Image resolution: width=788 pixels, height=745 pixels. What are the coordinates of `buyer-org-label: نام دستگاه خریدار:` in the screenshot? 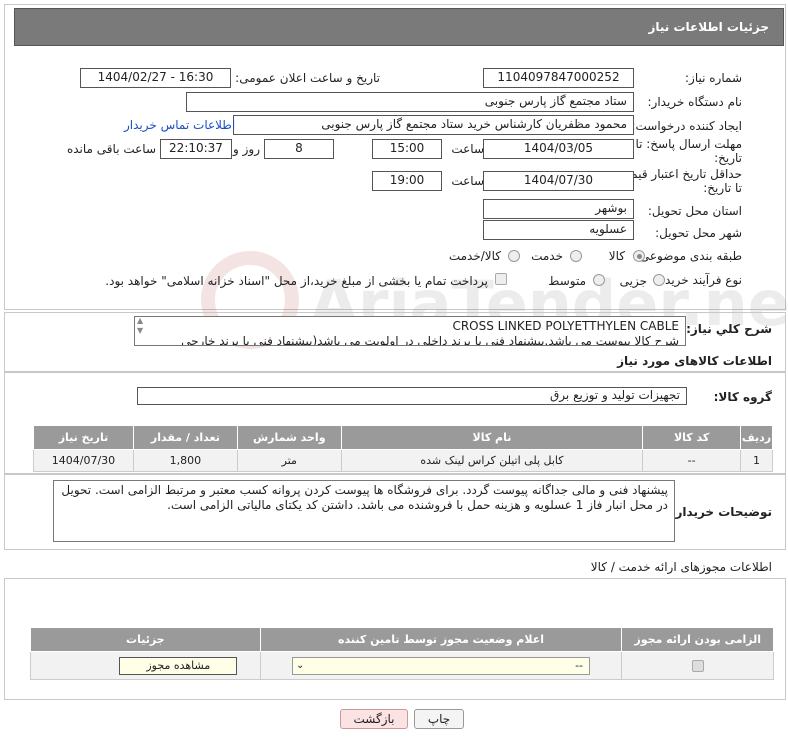 It's located at (695, 102).